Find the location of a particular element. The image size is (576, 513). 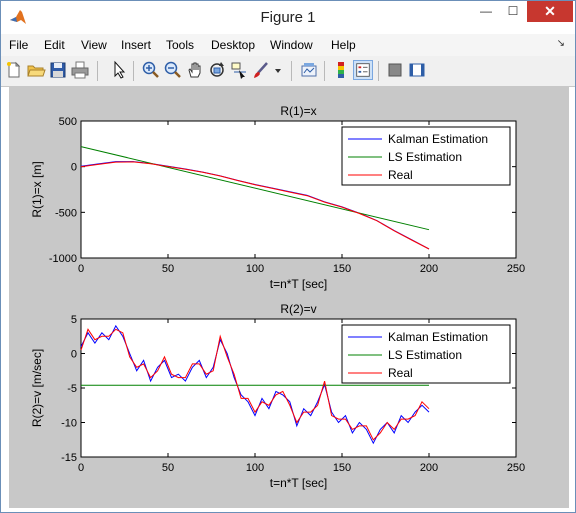

menu-desktop: Desktop is located at coordinates (233, 45).